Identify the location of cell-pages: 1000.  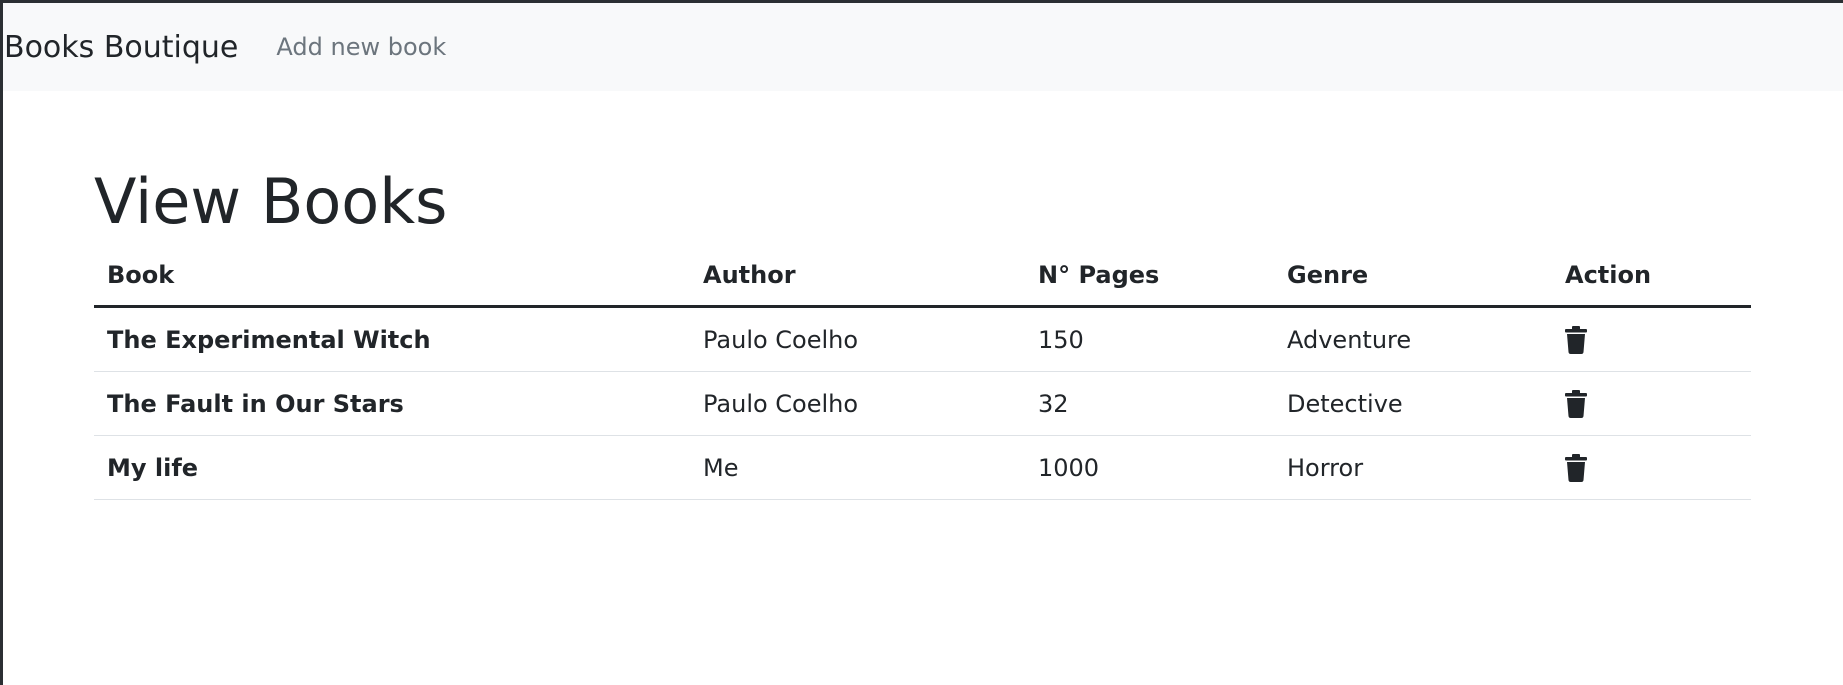
(1149, 467).